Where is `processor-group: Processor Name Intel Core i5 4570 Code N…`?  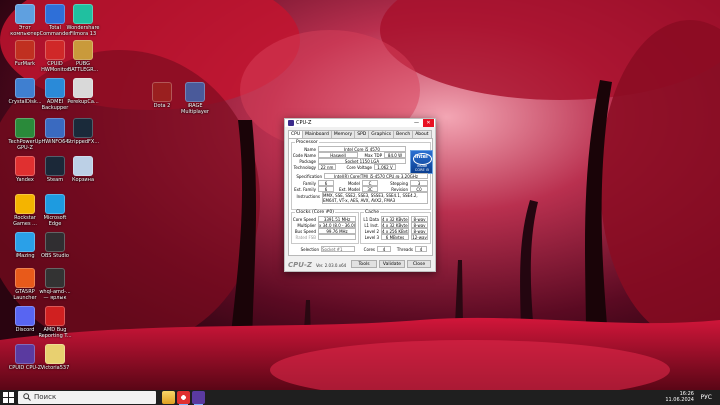 processor-group: Processor Name Intel Core i5 4570 Code N… is located at coordinates (362, 175).